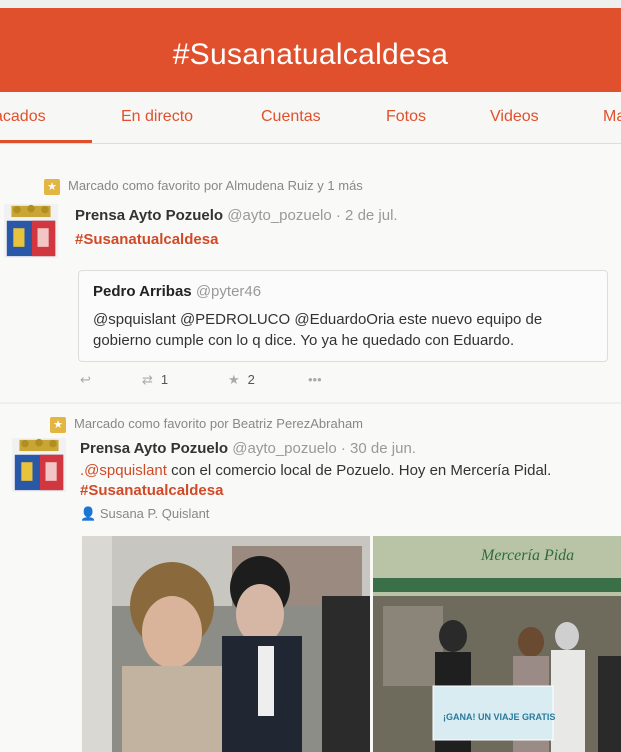  What do you see at coordinates (514, 117) in the screenshot?
I see `tab-videos: Videos` at bounding box center [514, 117].